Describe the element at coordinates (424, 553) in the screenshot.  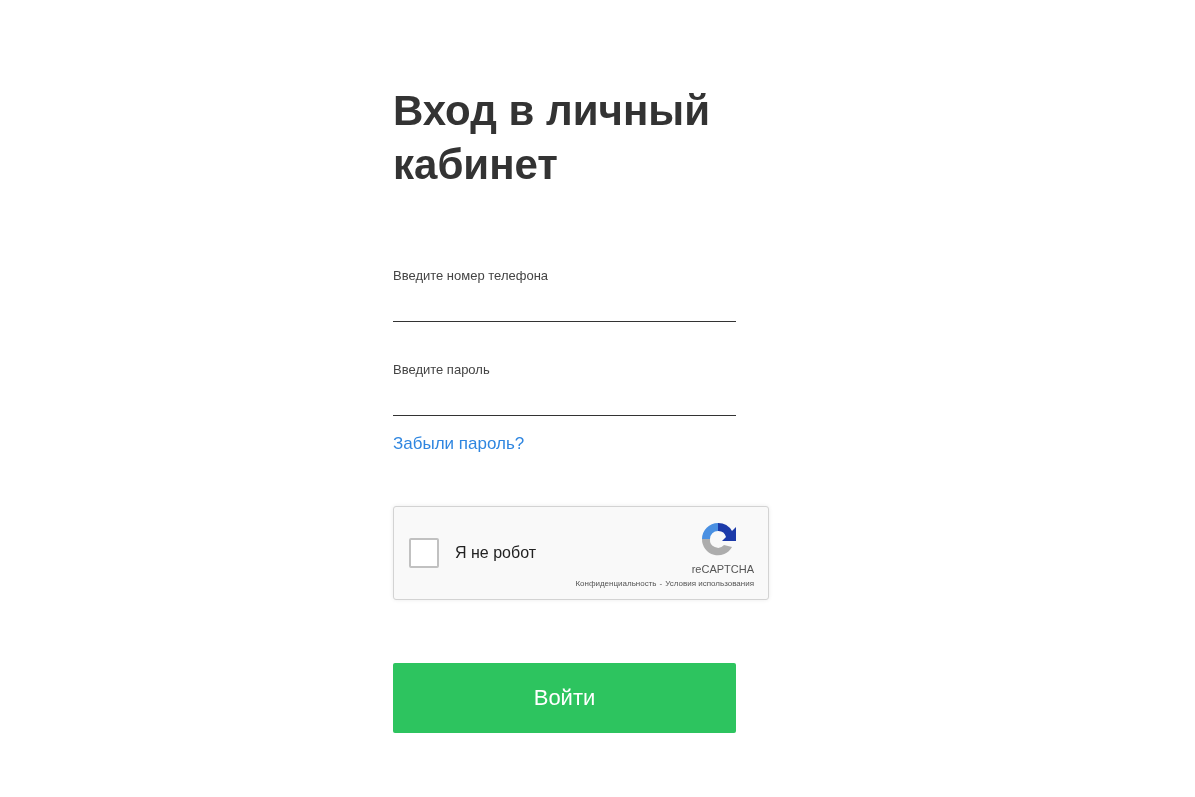
I see `captcha-checkbox` at that location.